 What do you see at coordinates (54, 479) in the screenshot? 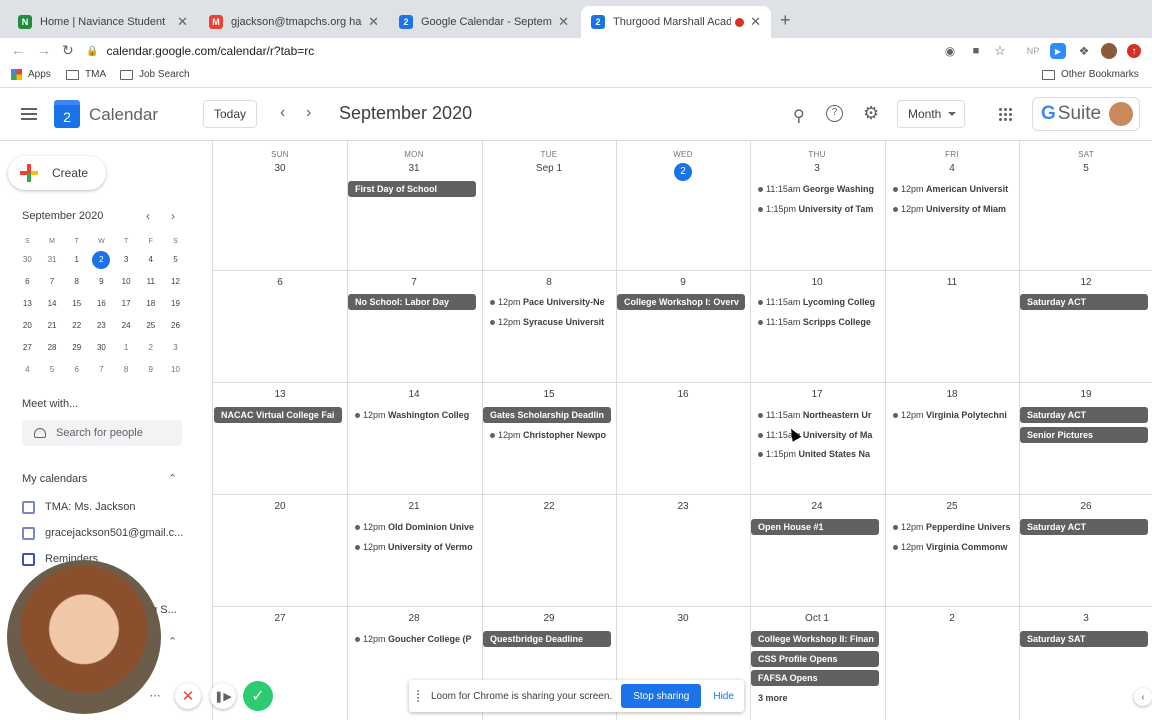
I see `my-calendars-heading: My calendars` at bounding box center [54, 479].